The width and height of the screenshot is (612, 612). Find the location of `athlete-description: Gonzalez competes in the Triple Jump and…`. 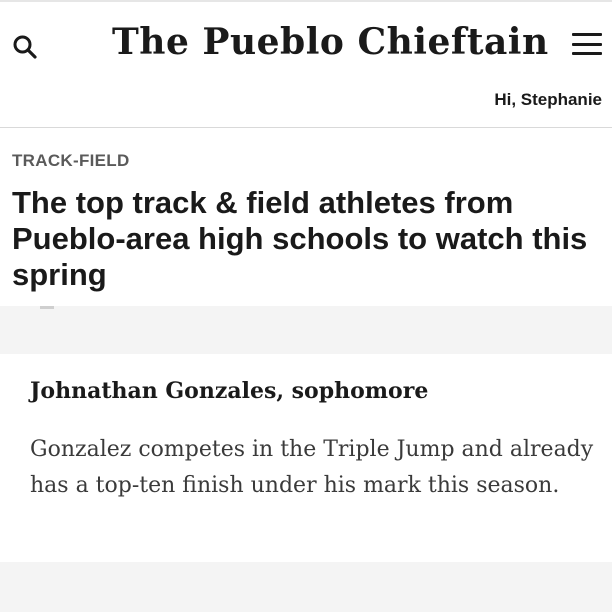

athlete-description: Gonzalez competes in the Triple Jump and… is located at coordinates (312, 467).